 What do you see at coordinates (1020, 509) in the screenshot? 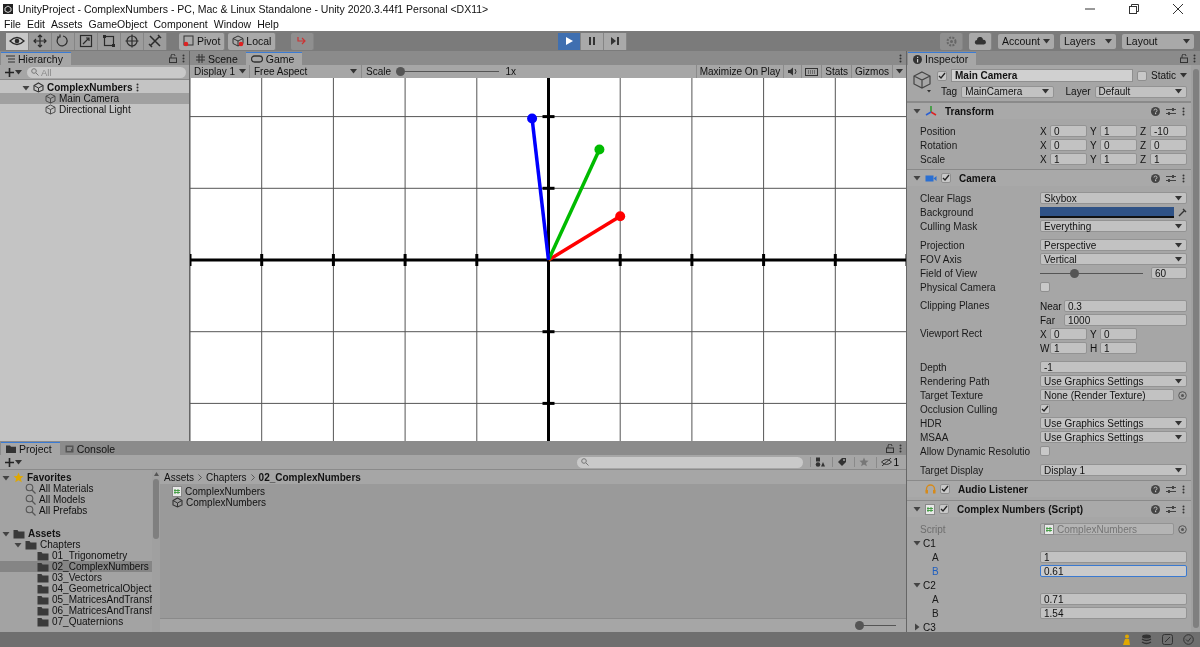
I see `component-title: Complex Numbers (Script)` at bounding box center [1020, 509].